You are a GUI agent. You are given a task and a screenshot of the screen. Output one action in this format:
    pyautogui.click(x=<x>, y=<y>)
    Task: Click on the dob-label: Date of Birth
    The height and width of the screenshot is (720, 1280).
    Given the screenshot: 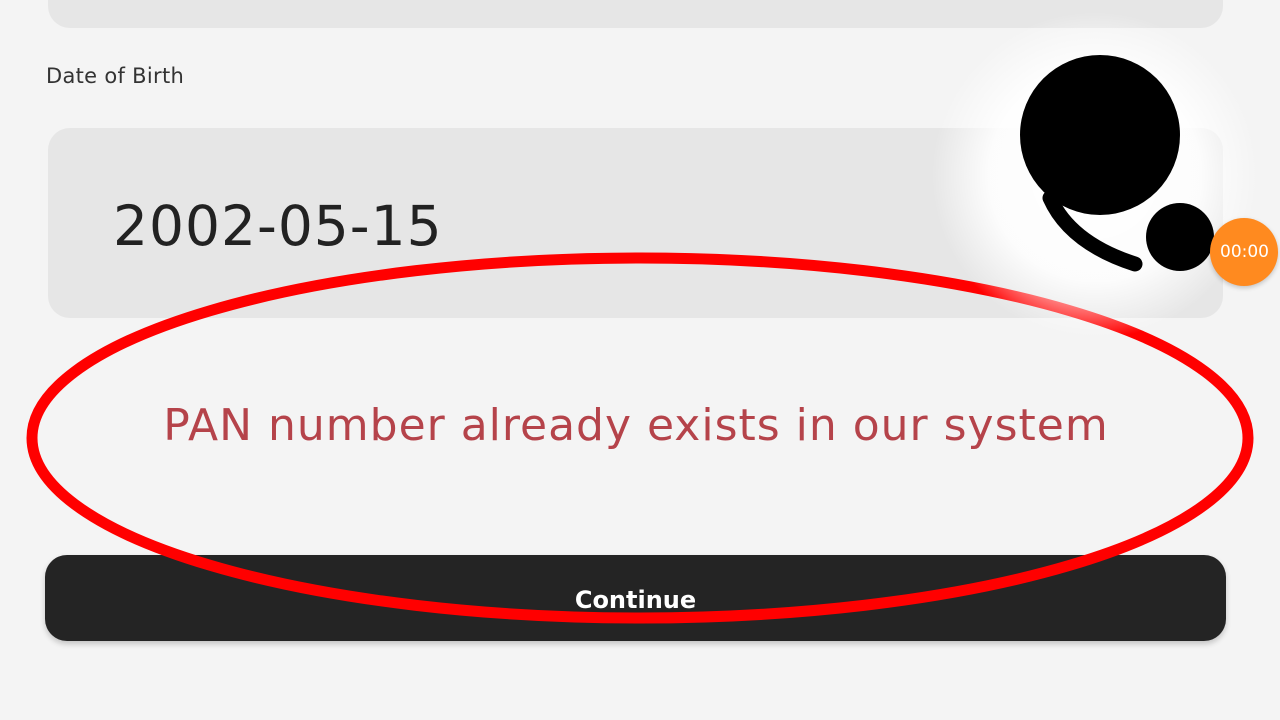 What is the action you would take?
    pyautogui.click(x=115, y=76)
    